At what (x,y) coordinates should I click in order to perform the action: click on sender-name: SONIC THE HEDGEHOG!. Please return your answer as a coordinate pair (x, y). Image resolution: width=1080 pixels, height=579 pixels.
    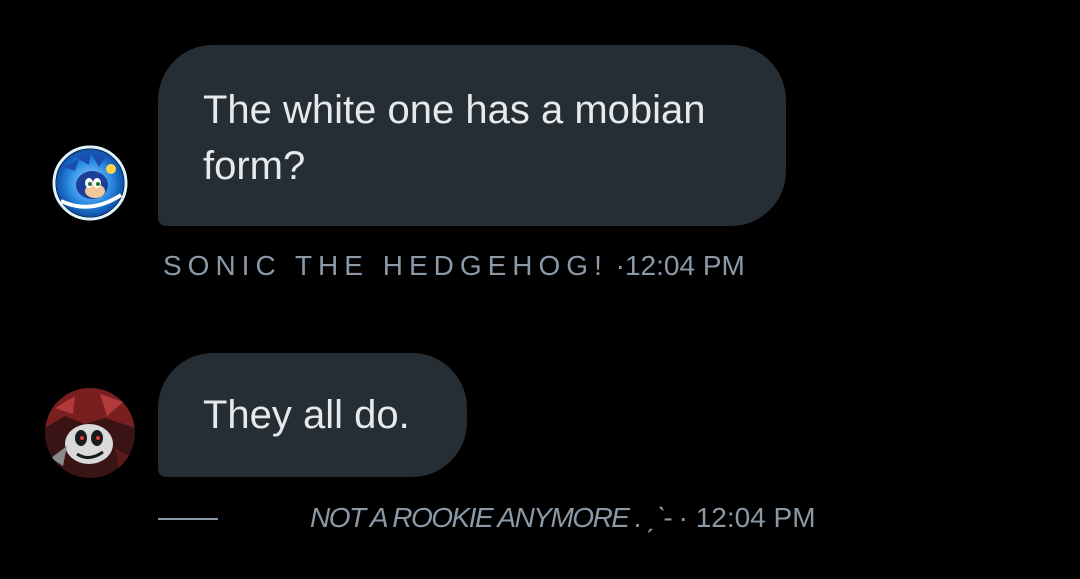
    Looking at the image, I should click on (385, 265).